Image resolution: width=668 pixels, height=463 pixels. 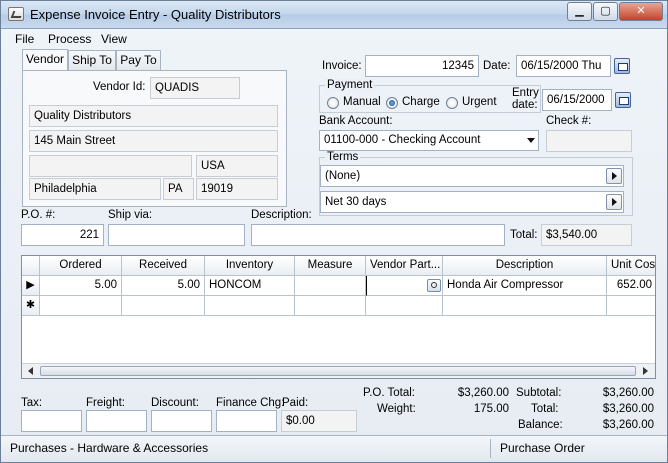 I want to click on tab-ship-to: Ship To, so click(x=92, y=60).